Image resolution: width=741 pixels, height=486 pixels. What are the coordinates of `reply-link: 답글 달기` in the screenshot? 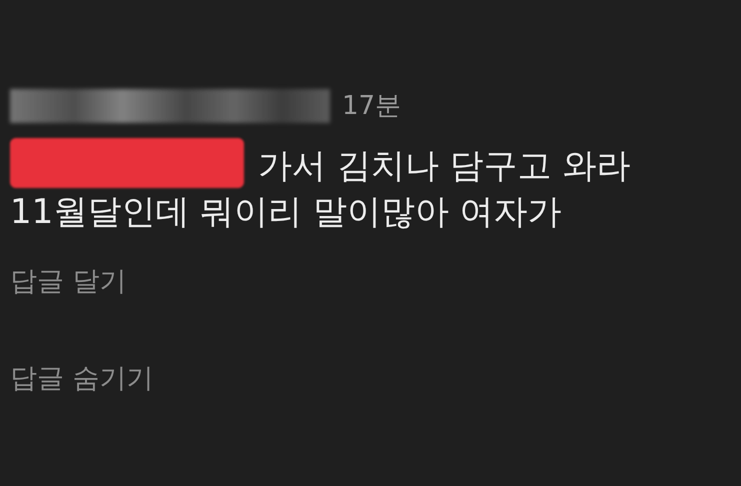 It's located at (68, 282).